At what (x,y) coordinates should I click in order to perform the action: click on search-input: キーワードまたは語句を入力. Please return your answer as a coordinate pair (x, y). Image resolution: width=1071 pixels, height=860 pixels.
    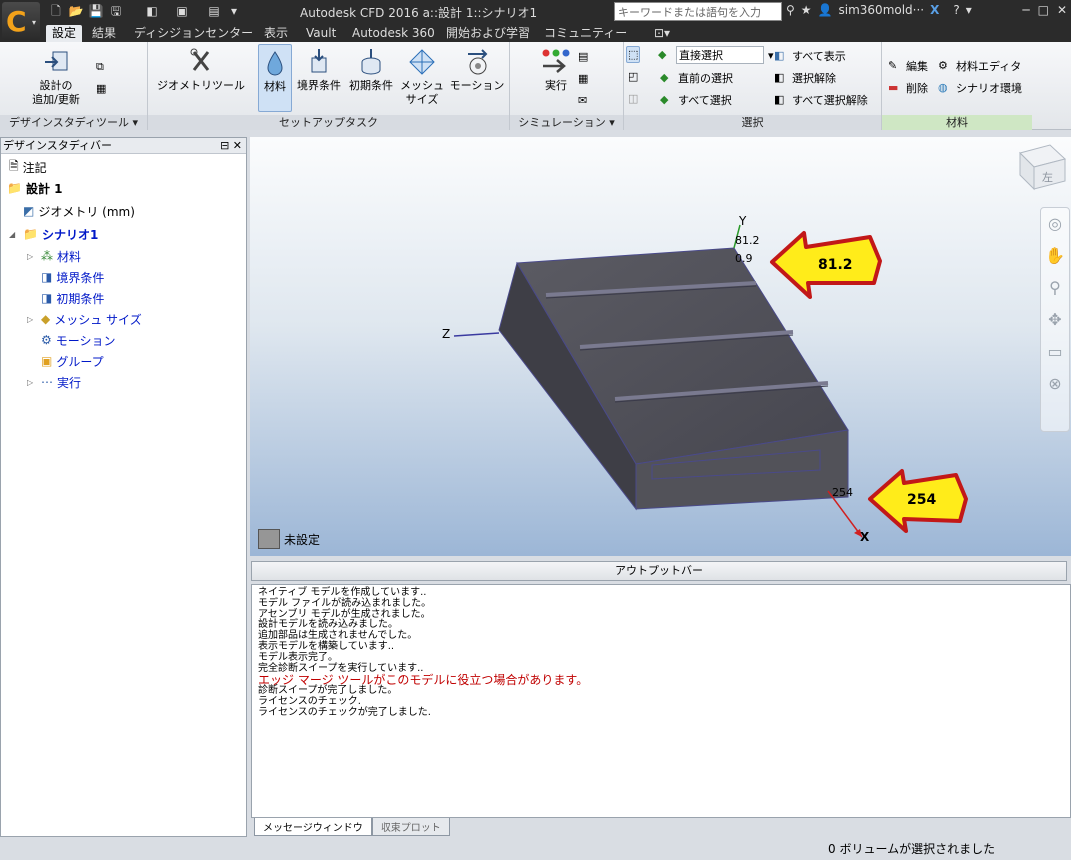
    Looking at the image, I should click on (698, 11).